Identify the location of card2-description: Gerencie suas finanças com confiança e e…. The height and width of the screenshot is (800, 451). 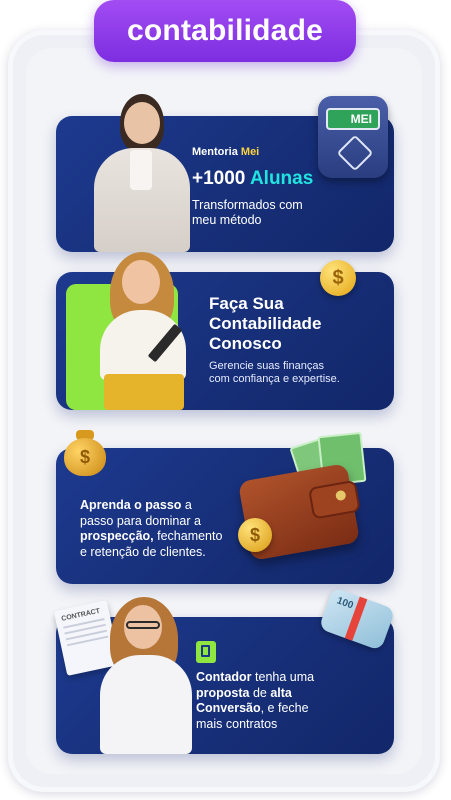
(274, 373).